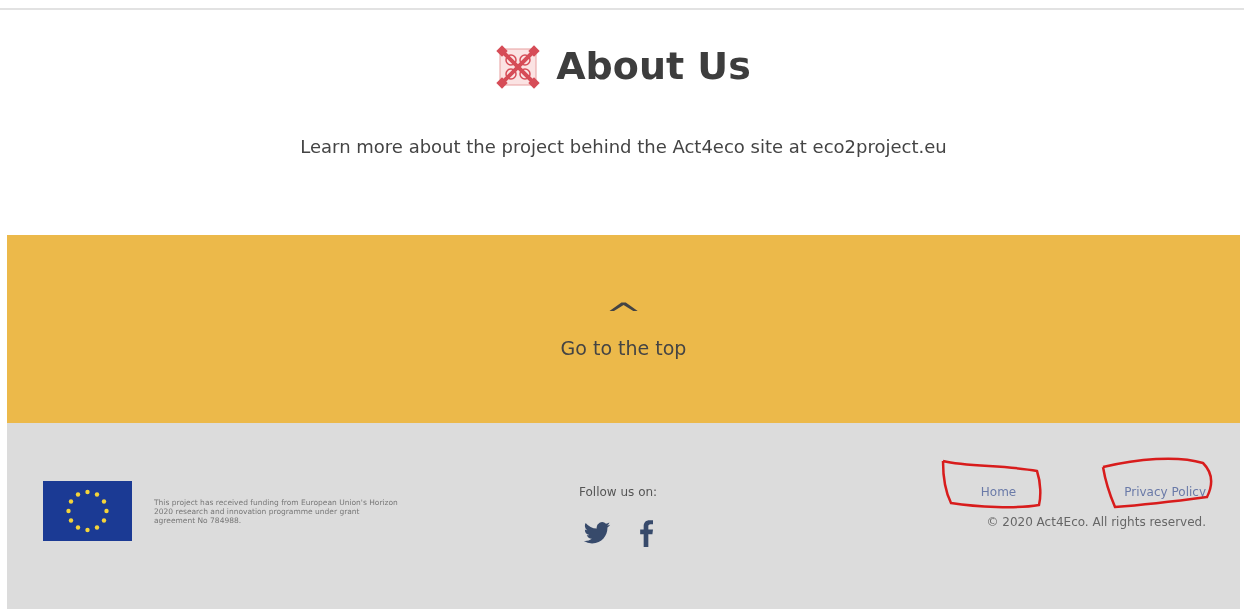 The height and width of the screenshot is (609, 1244). Describe the element at coordinates (623, 147) in the screenshot. I see `about-text: Learn more about the project behind the Act4eco site at eco2project.eu` at that location.